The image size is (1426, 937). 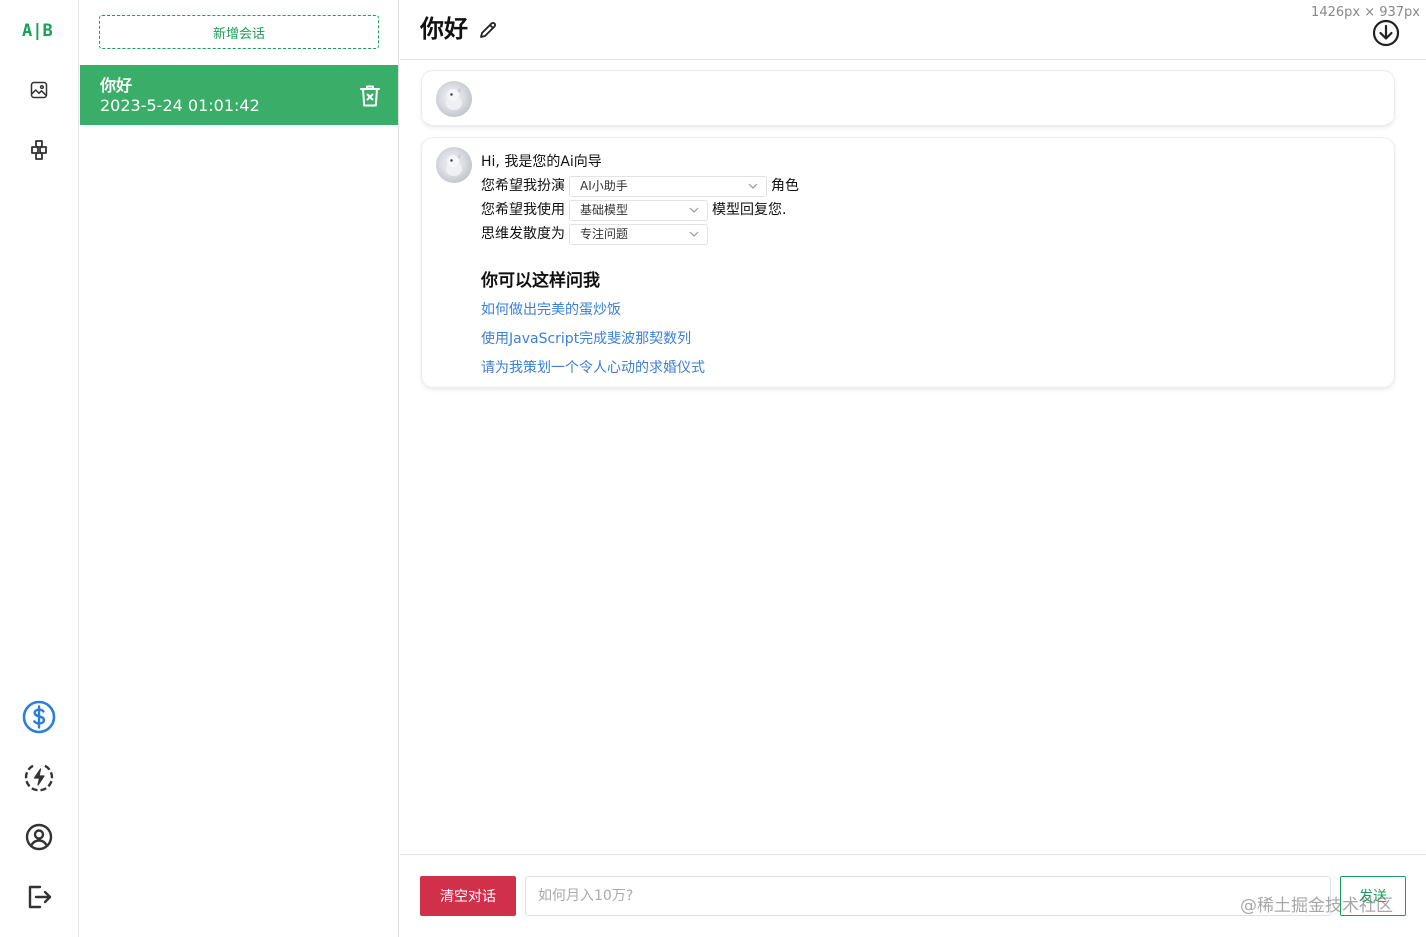 What do you see at coordinates (239, 32) in the screenshot?
I see `new-session-button: 新增会话` at bounding box center [239, 32].